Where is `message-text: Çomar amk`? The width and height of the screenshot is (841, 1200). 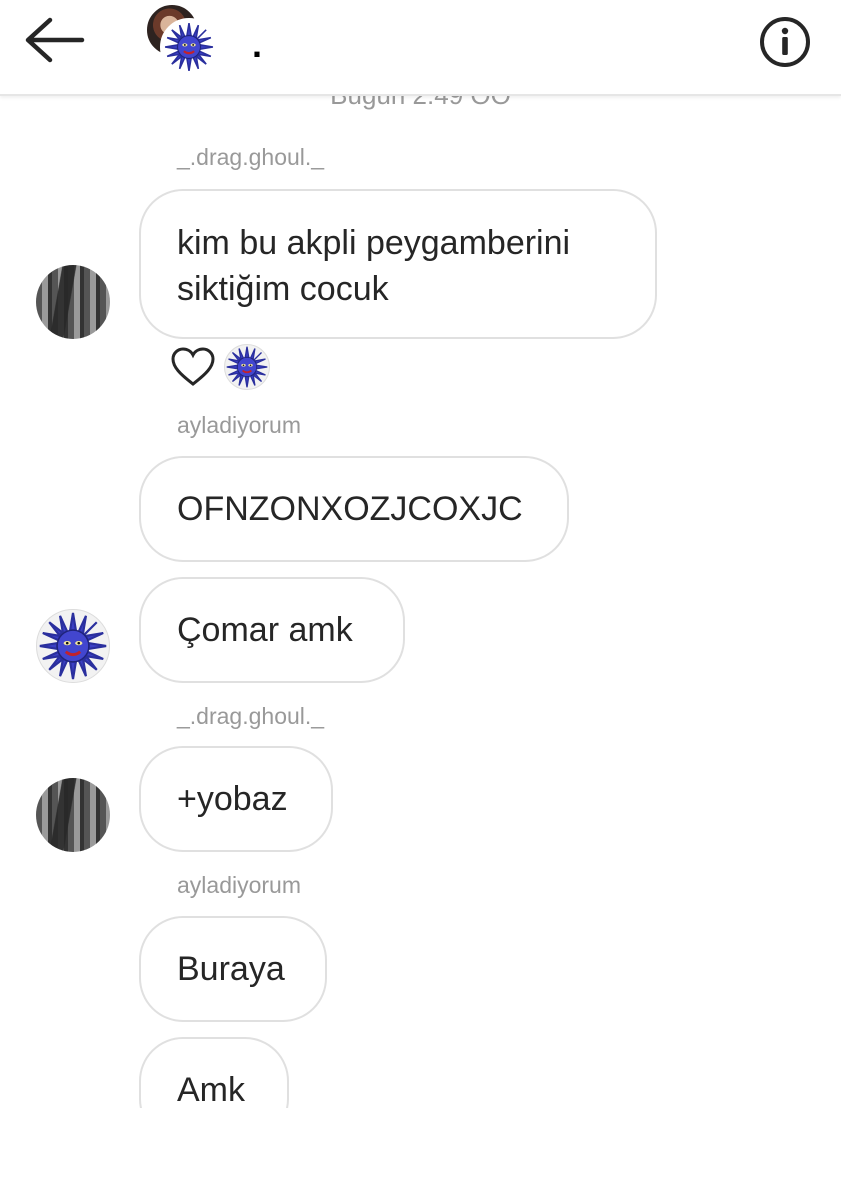 message-text: Çomar amk is located at coordinates (265, 630).